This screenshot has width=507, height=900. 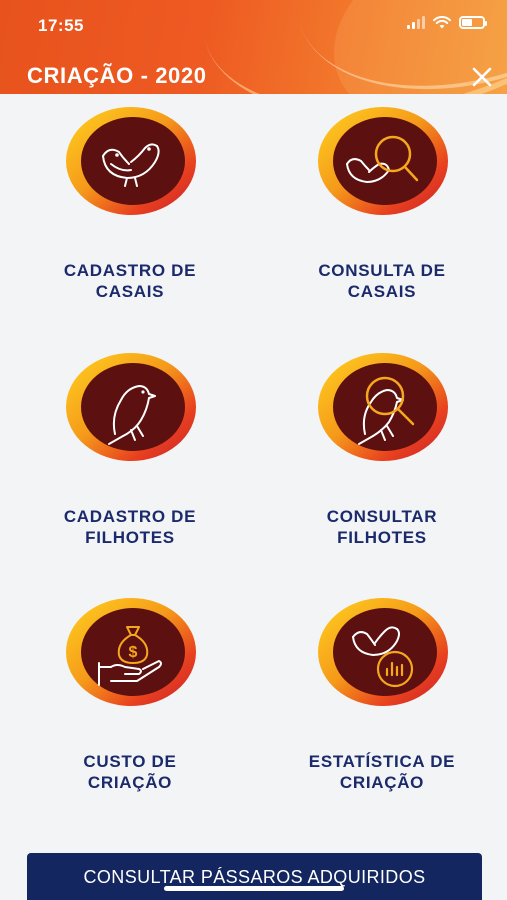 I want to click on status-icons, so click(x=447, y=22).